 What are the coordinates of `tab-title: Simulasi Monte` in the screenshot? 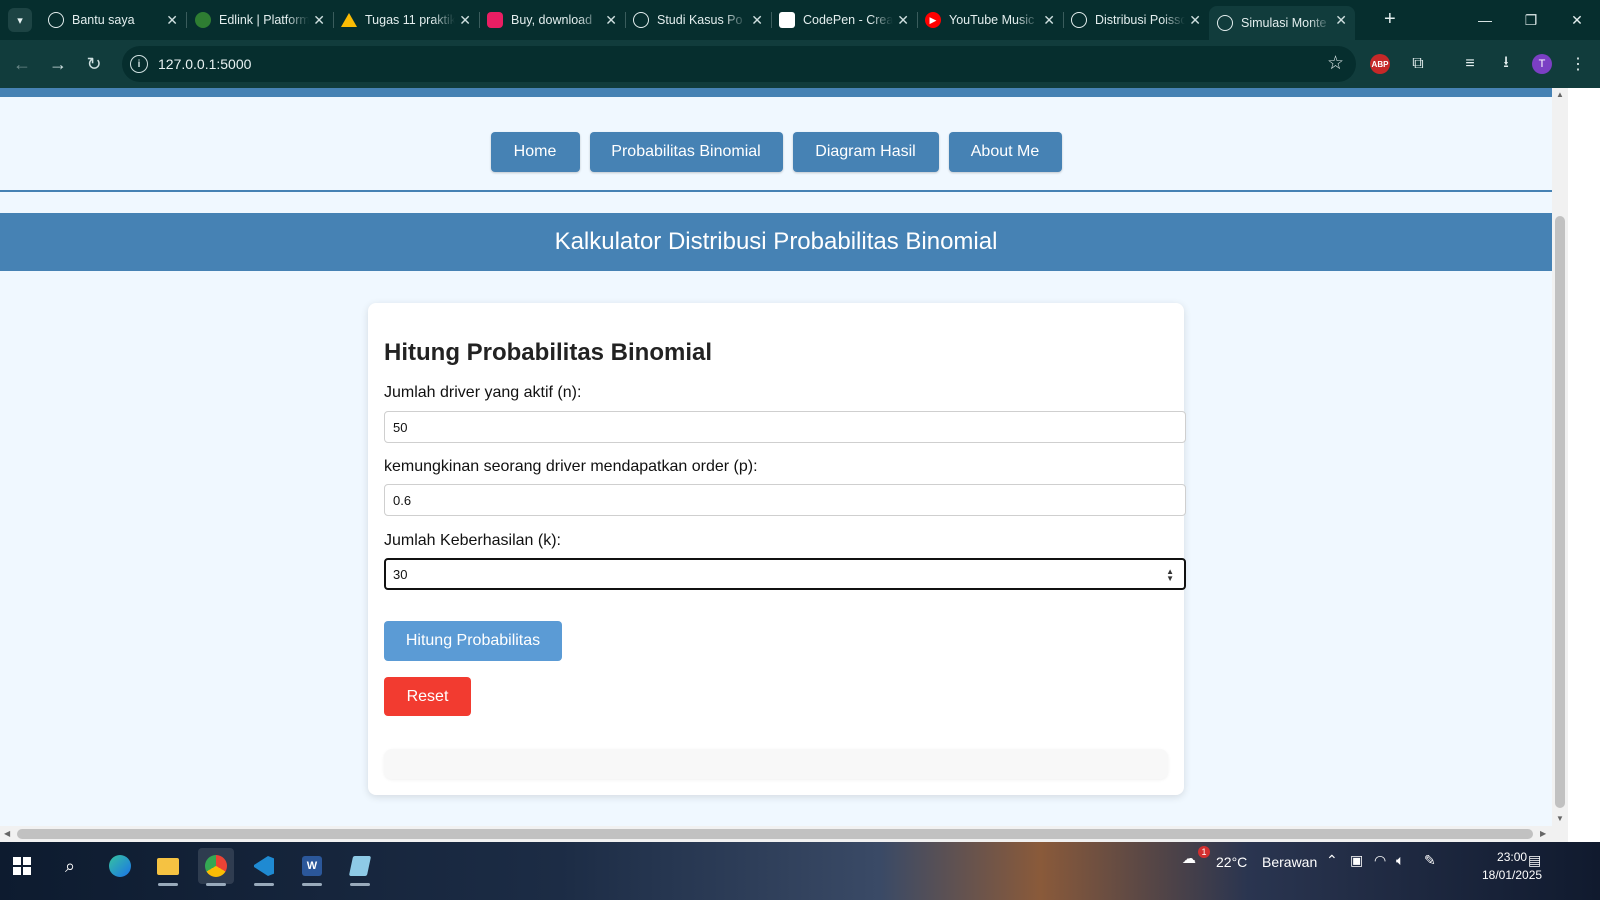 It's located at (1284, 23).